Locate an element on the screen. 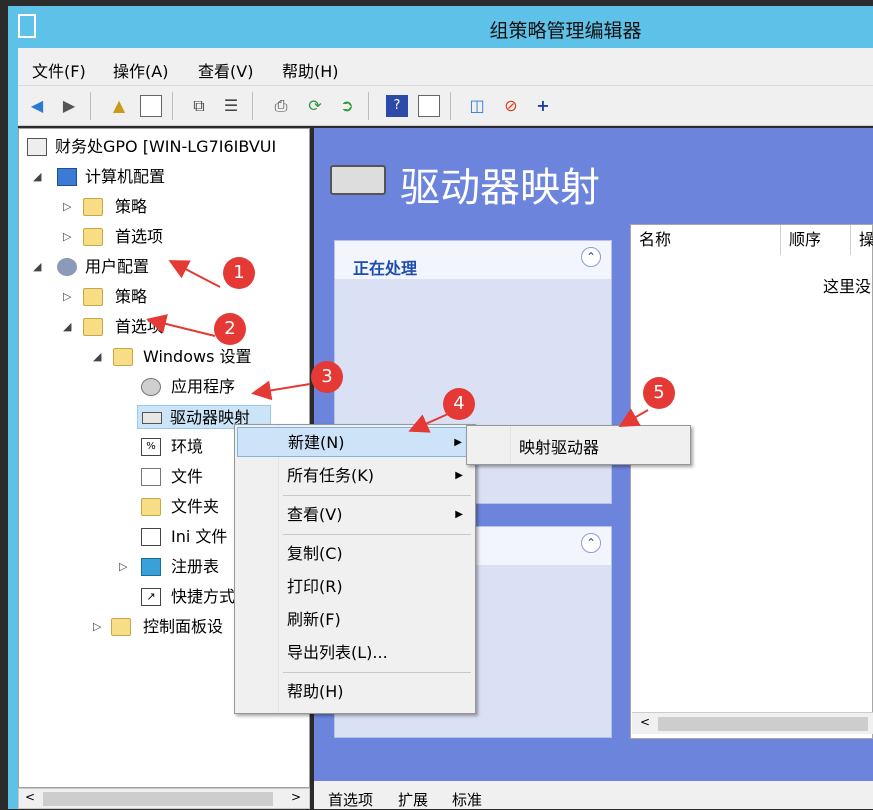  annotation-badge-1: 1 is located at coordinates (239, 273).